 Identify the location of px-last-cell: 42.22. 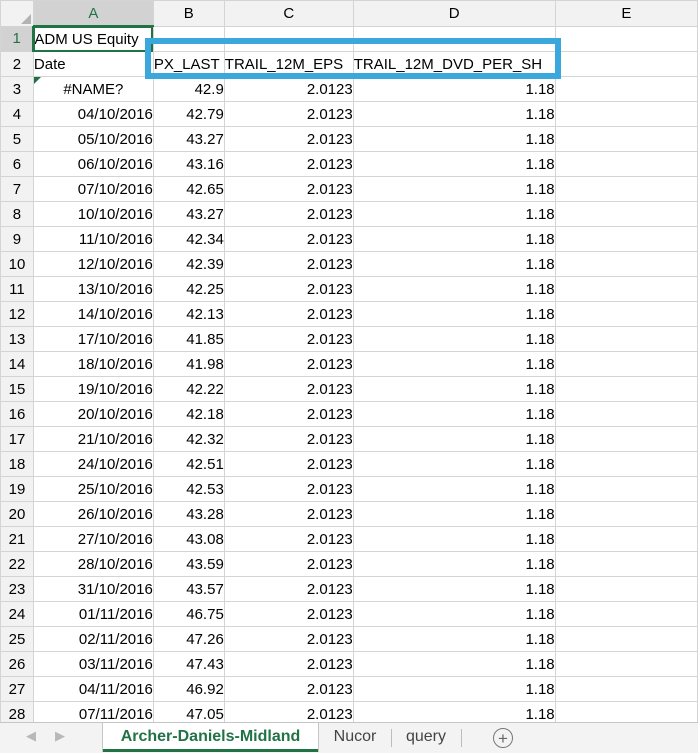
(188, 389).